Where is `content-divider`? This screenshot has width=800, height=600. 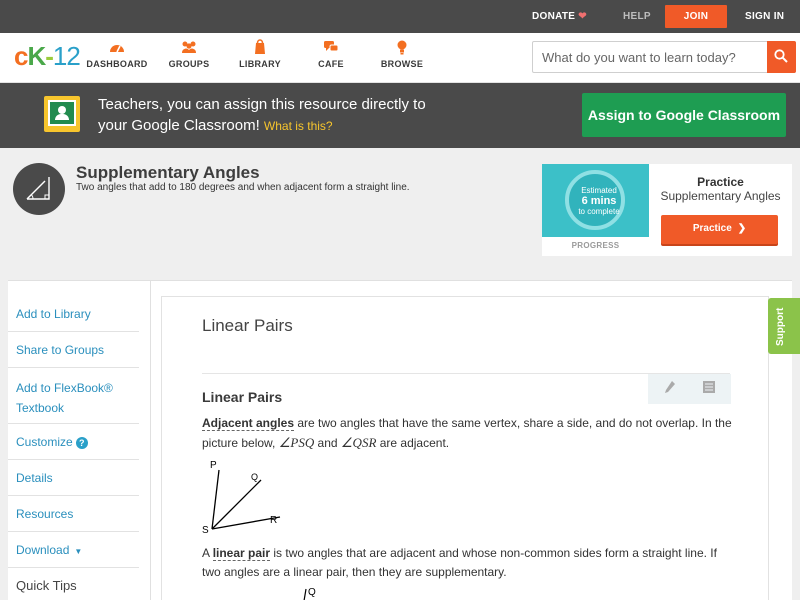
content-divider is located at coordinates (150, 440).